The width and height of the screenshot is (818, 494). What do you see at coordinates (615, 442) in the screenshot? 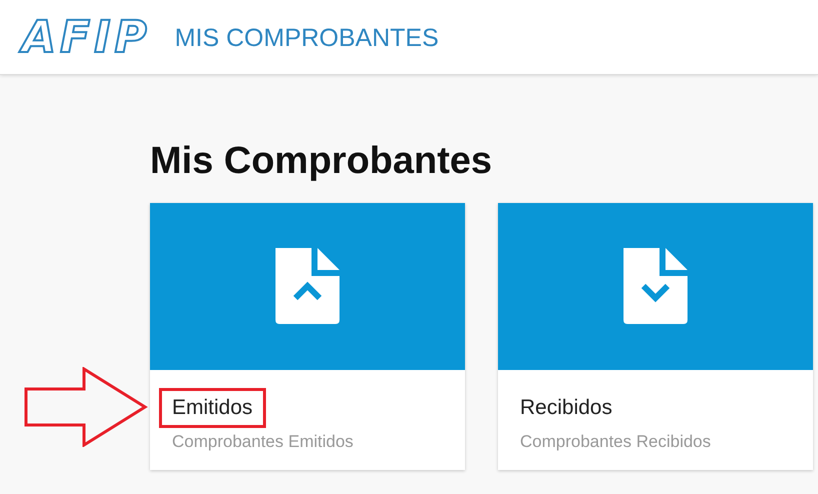
I see `card-subtitle: Comprobantes Recibidos` at bounding box center [615, 442].